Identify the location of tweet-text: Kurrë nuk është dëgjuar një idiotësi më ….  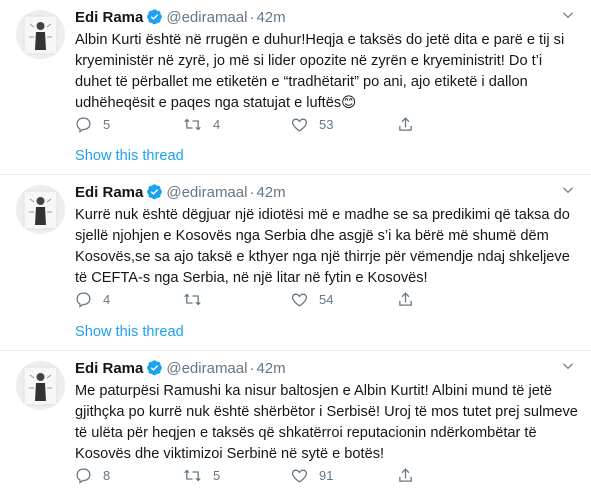
(322, 246).